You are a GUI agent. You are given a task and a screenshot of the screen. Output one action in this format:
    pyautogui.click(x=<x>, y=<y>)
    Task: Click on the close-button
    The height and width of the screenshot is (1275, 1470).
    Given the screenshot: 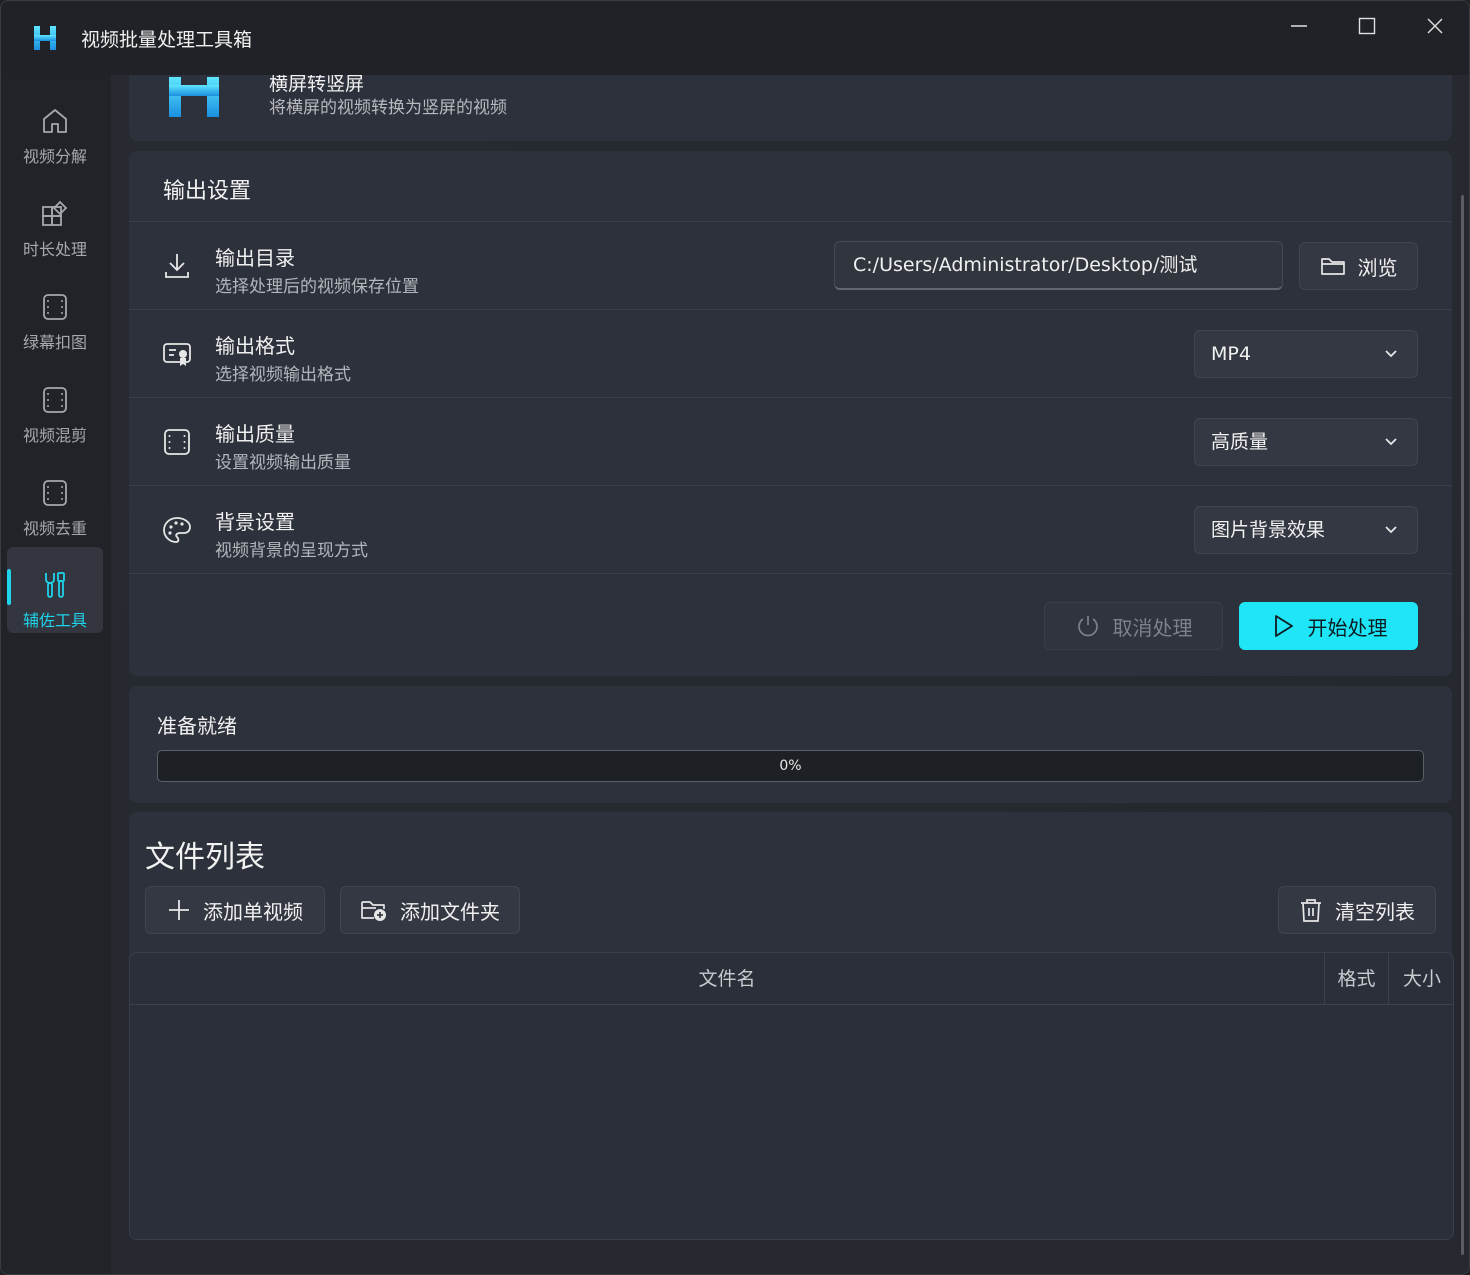 What is the action you would take?
    pyautogui.click(x=1435, y=26)
    